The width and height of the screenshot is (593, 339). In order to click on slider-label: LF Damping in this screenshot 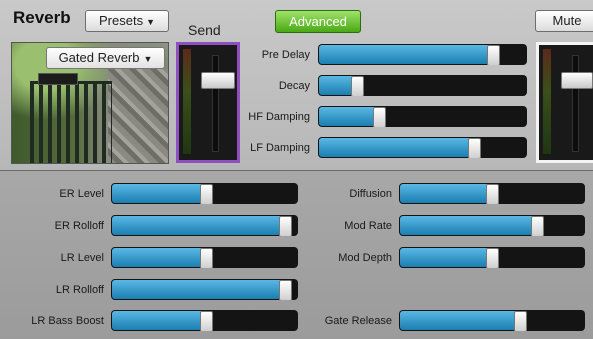, I will do `click(280, 148)`.